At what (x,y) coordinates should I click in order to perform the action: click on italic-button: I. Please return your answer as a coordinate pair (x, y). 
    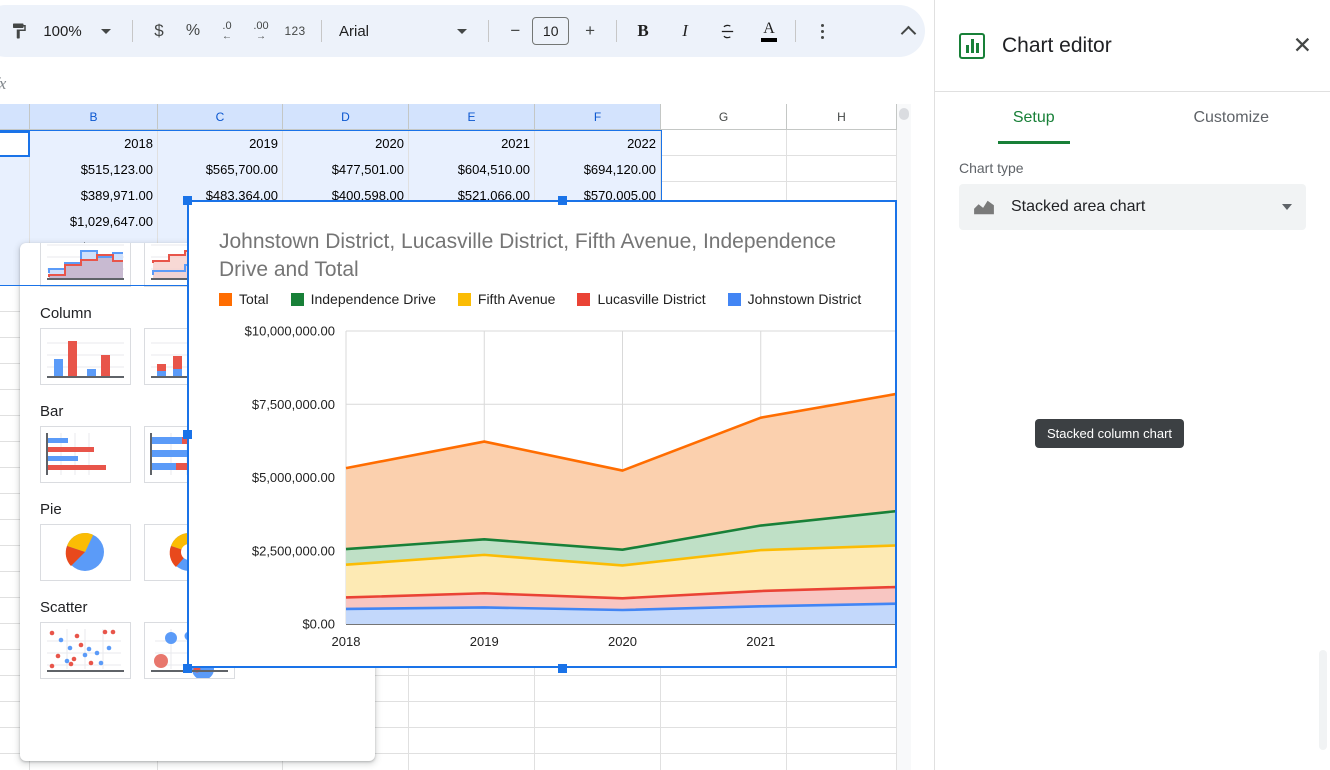
    Looking at the image, I should click on (685, 31).